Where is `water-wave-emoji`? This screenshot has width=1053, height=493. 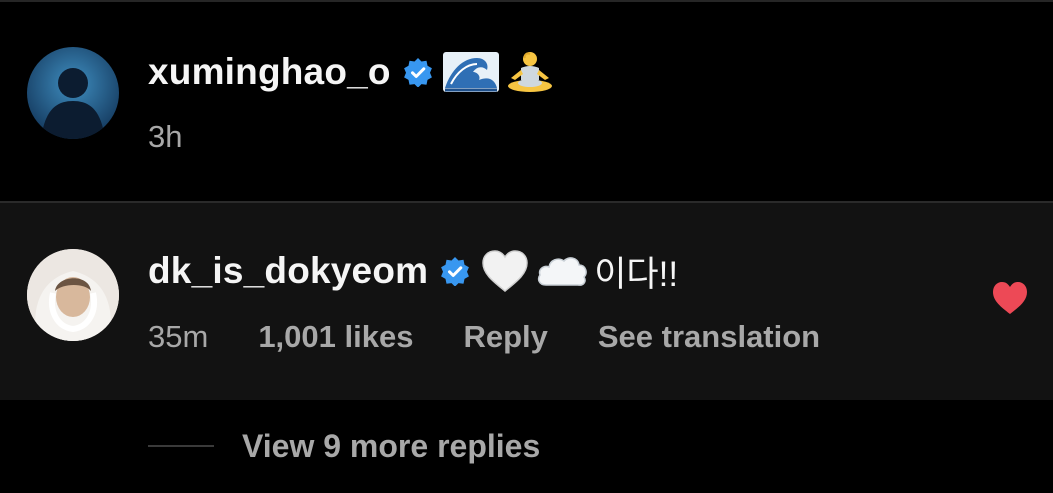 water-wave-emoji is located at coordinates (470, 72).